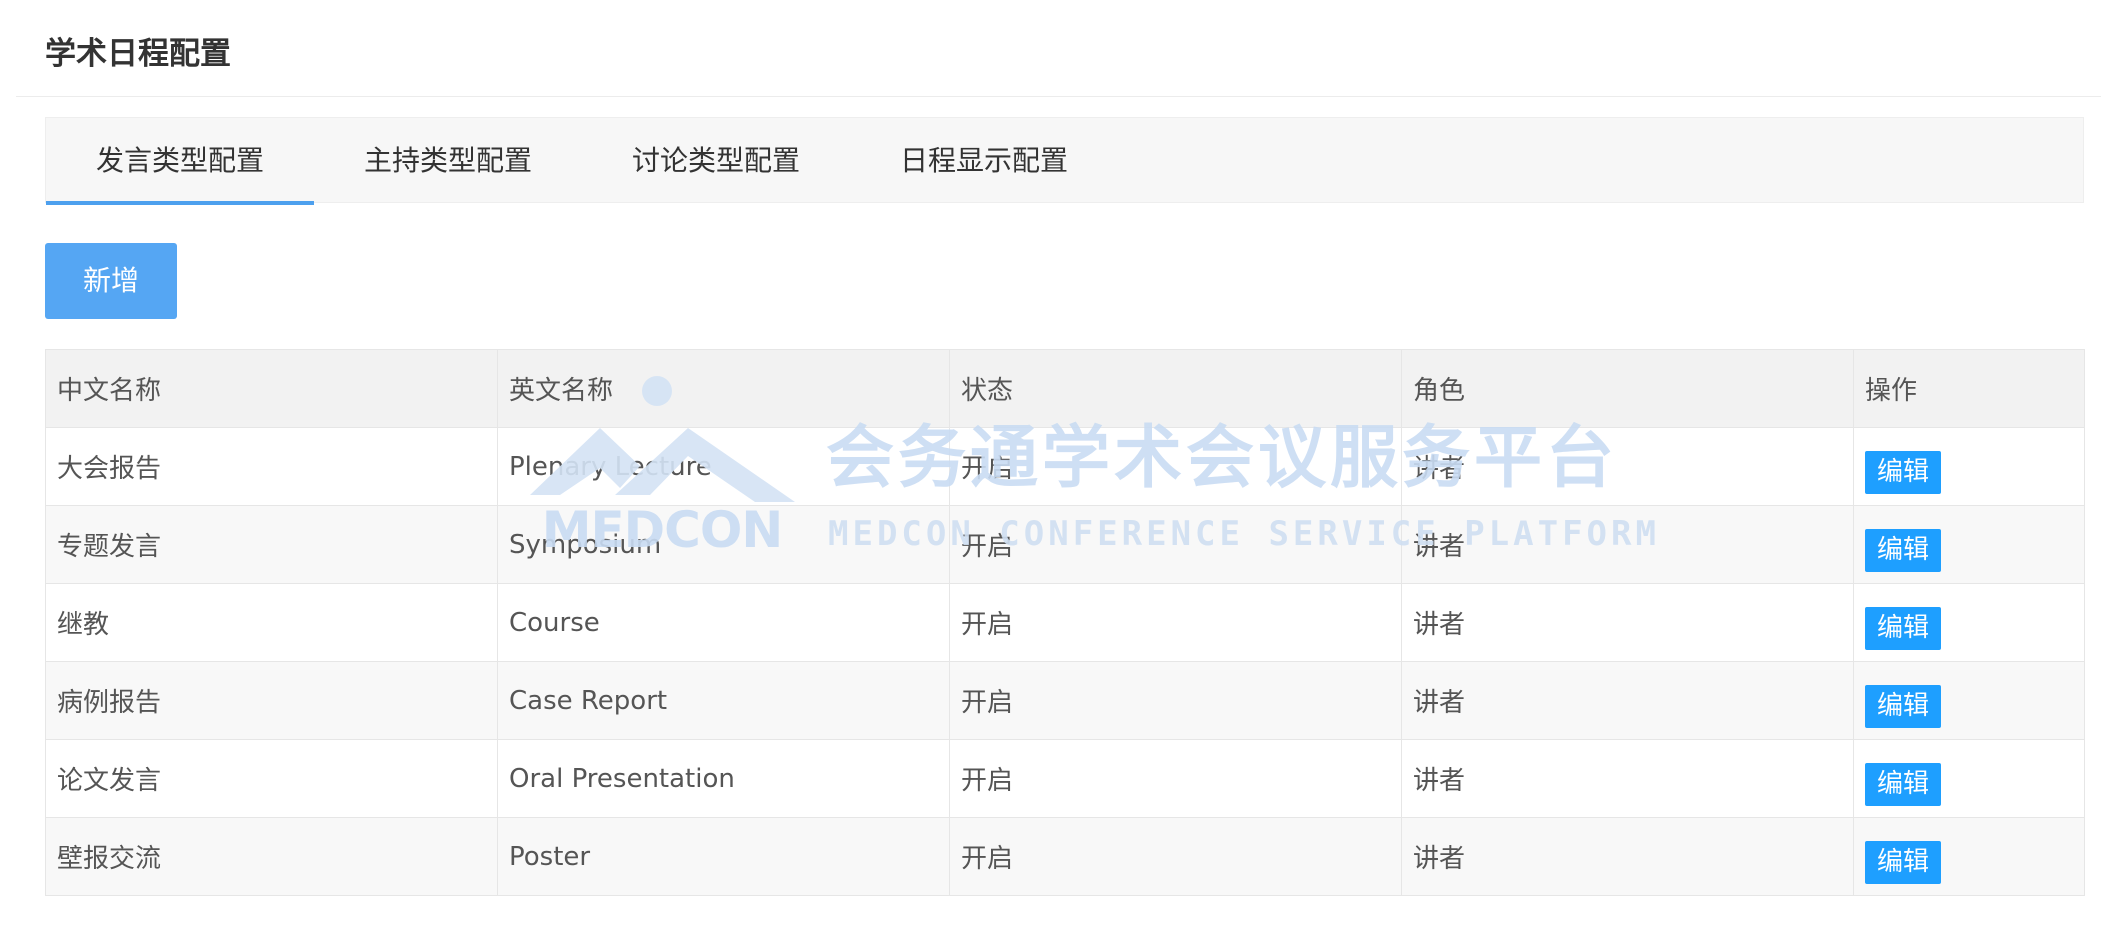 The height and width of the screenshot is (929, 2101). Describe the element at coordinates (1627, 388) in the screenshot. I see `column-header-role: 角色` at that location.